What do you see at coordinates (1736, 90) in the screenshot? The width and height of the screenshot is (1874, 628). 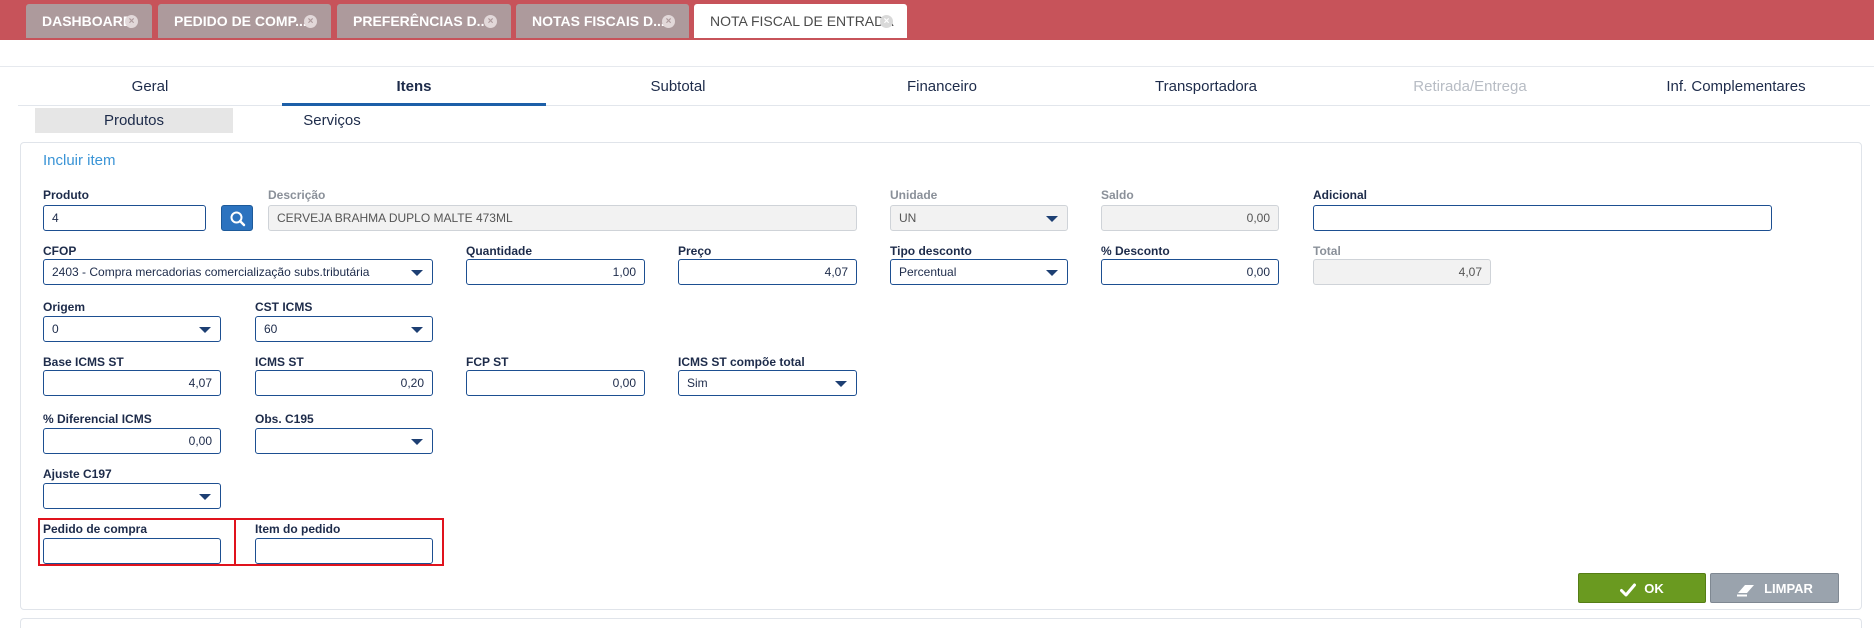 I see `tab-inf-complementares: Inf. Complementares` at bounding box center [1736, 90].